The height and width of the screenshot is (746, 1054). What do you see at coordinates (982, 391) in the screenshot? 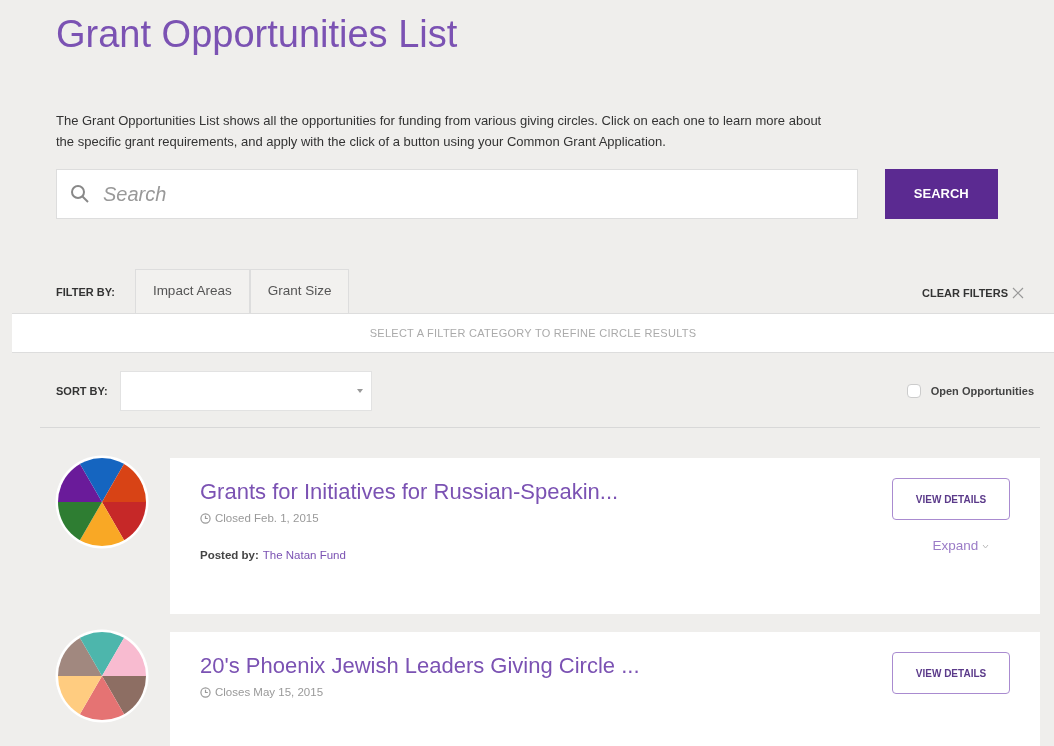
I see `checkbox-label: Open Opportunities` at bounding box center [982, 391].